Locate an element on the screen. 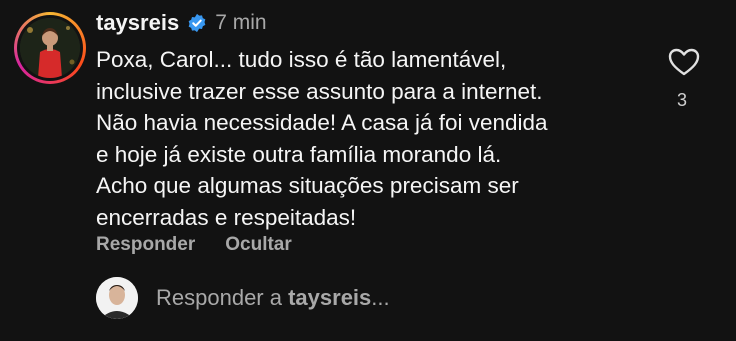 The height and width of the screenshot is (341, 736). like-count: 3 is located at coordinates (682, 100).